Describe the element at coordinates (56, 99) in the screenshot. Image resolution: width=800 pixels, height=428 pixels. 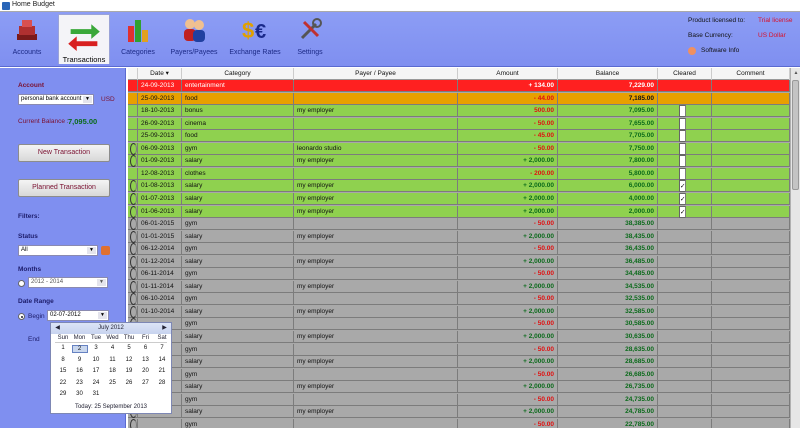
I see `account-select: personal bank account ▼` at that location.